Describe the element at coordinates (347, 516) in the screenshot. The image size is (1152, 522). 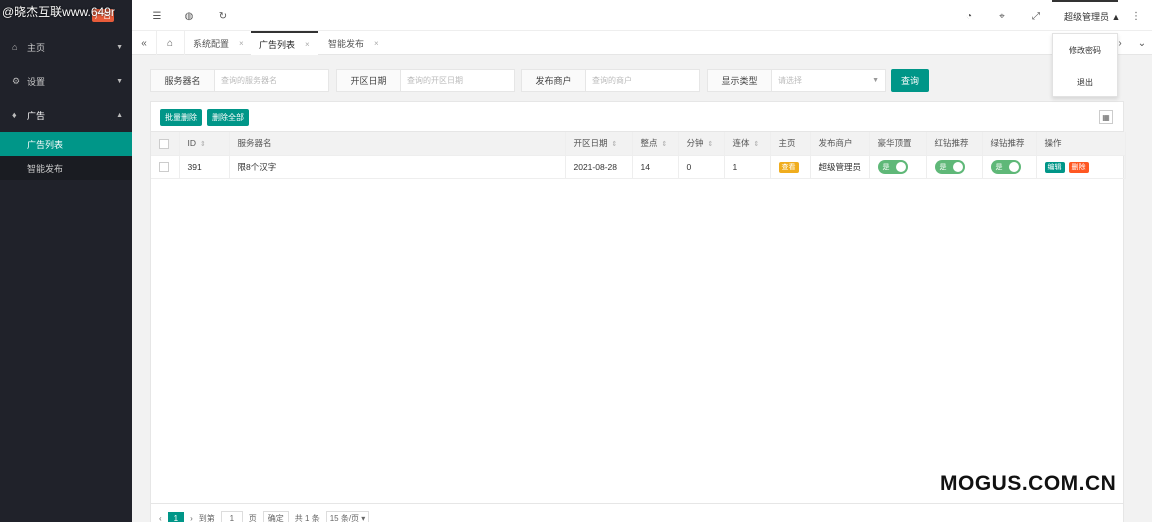
I see `per-page-select: 15 条/页 ▾` at that location.